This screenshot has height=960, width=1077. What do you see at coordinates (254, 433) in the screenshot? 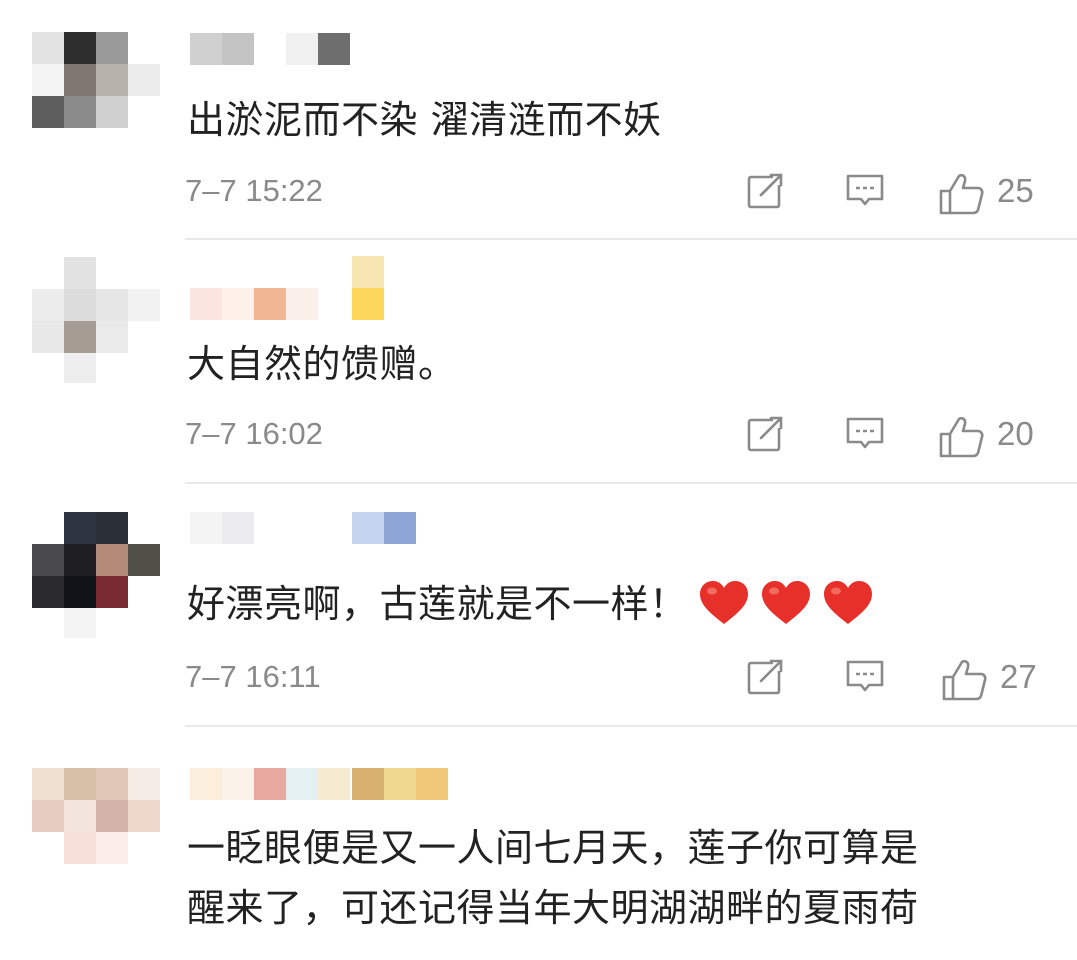
I see `comment-time: 7–7 16:02` at bounding box center [254, 433].